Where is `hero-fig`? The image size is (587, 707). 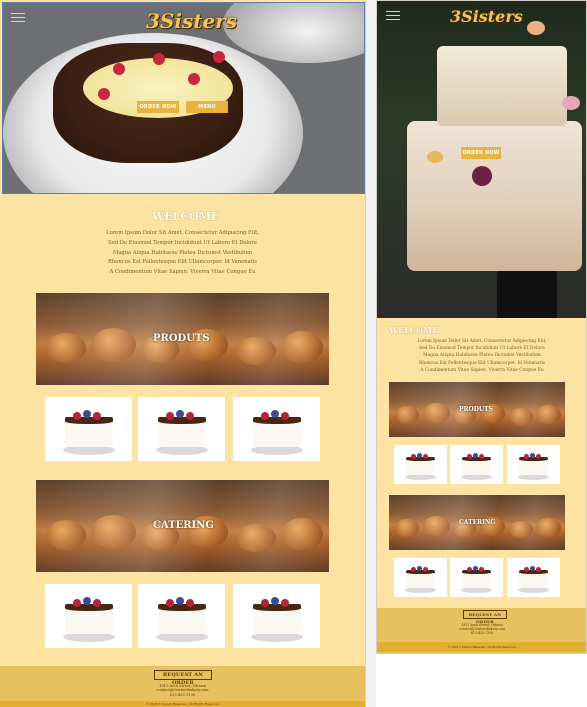
hero-fig is located at coordinates (482, 176).